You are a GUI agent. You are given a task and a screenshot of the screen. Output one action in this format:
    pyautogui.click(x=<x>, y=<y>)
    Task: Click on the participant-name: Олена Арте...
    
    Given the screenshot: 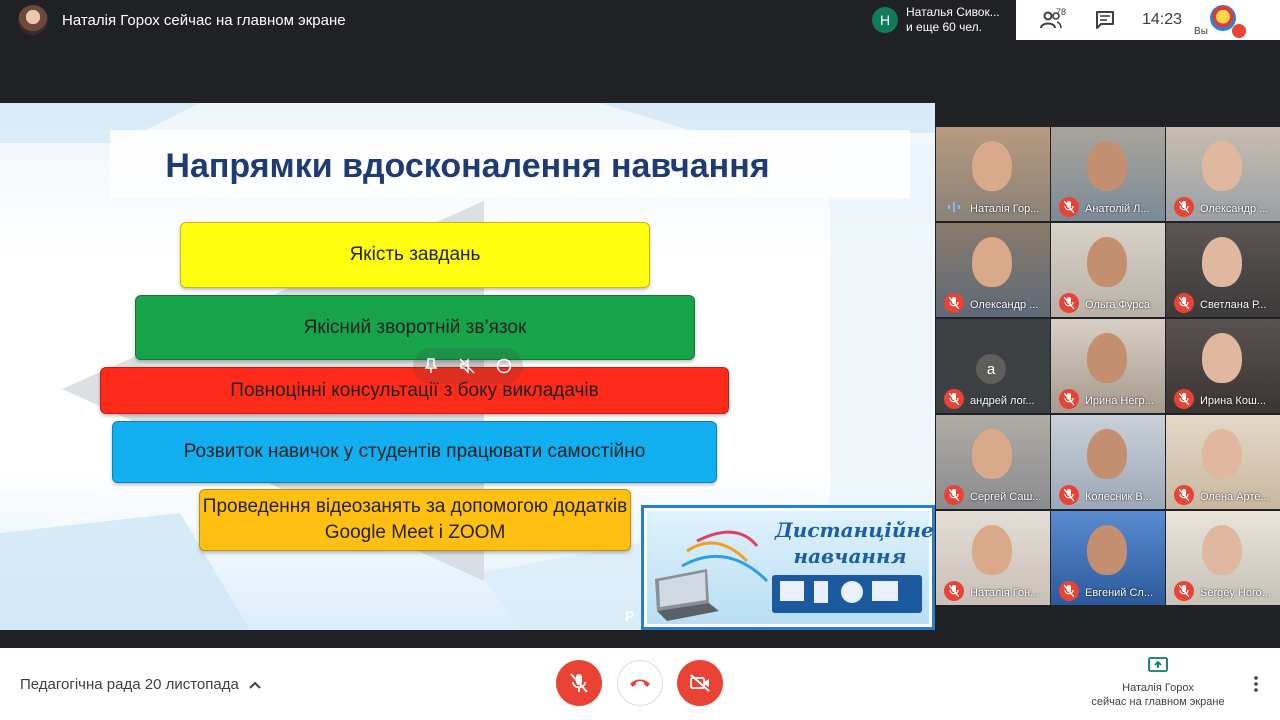 What is the action you would take?
    pyautogui.click(x=1235, y=497)
    